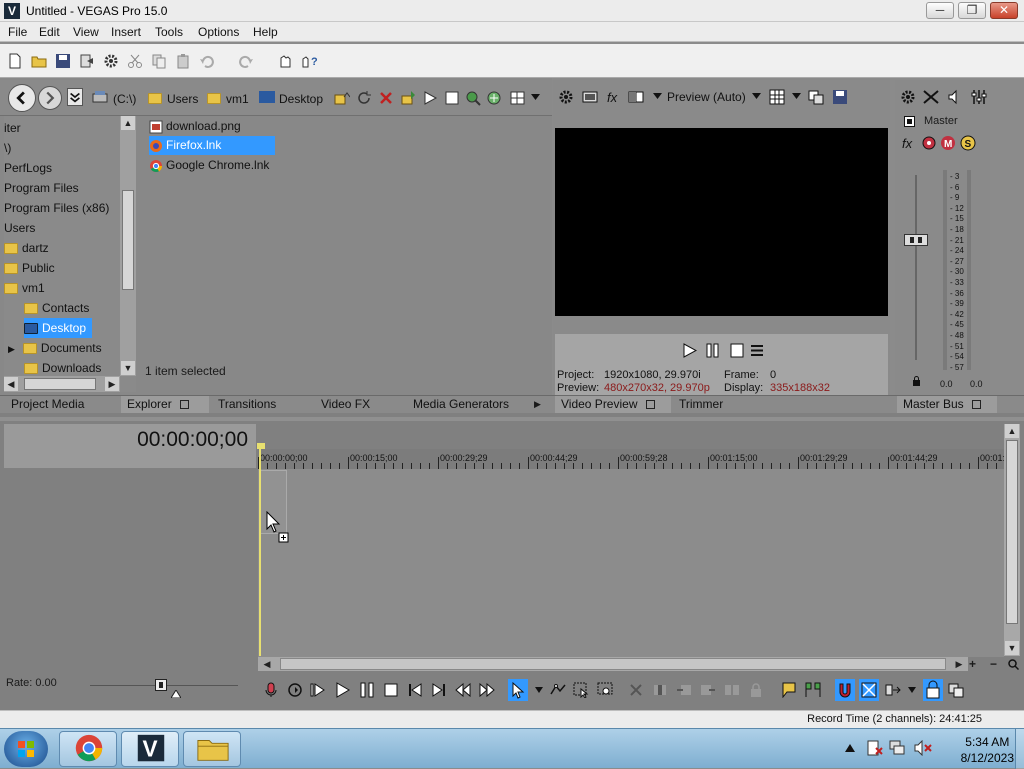 The height and width of the screenshot is (769, 1024). What do you see at coordinates (605, 690) in the screenshot?
I see `zoom-tool-icon` at bounding box center [605, 690].